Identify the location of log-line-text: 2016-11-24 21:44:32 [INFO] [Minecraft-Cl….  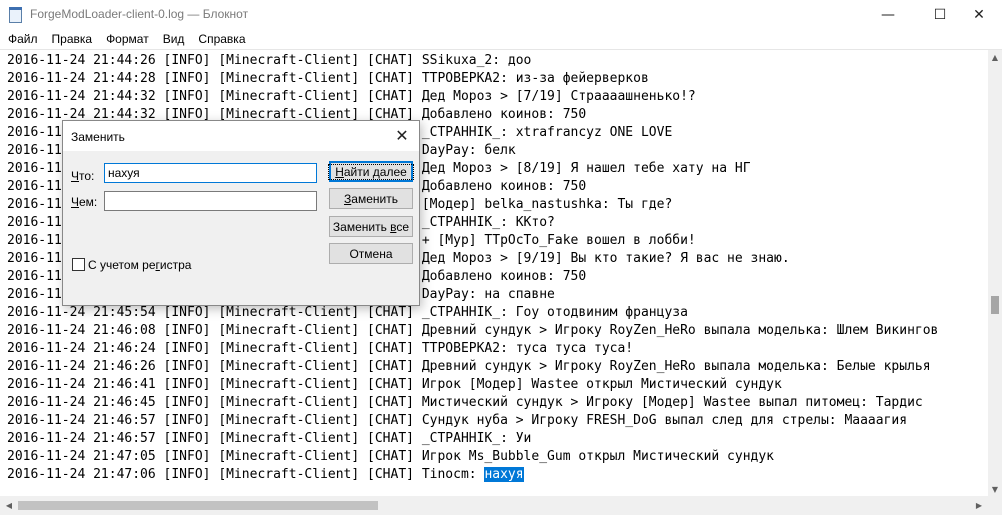
(351, 96).